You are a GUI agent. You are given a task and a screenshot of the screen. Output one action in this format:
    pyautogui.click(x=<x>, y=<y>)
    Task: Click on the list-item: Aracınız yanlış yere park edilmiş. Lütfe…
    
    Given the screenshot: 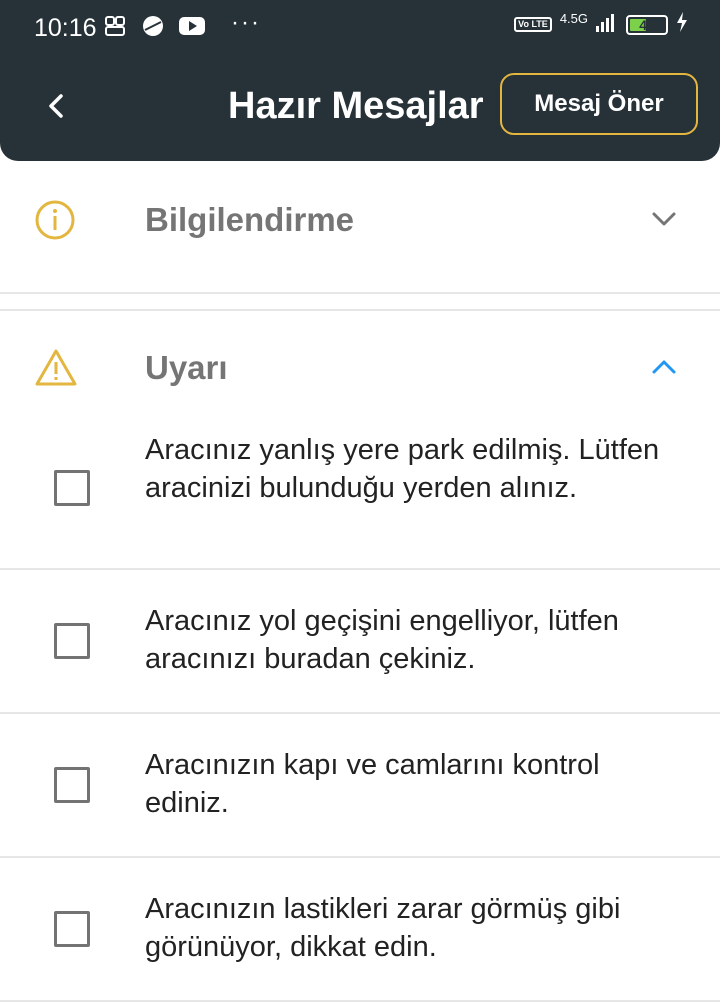 What is the action you would take?
    pyautogui.click(x=360, y=494)
    